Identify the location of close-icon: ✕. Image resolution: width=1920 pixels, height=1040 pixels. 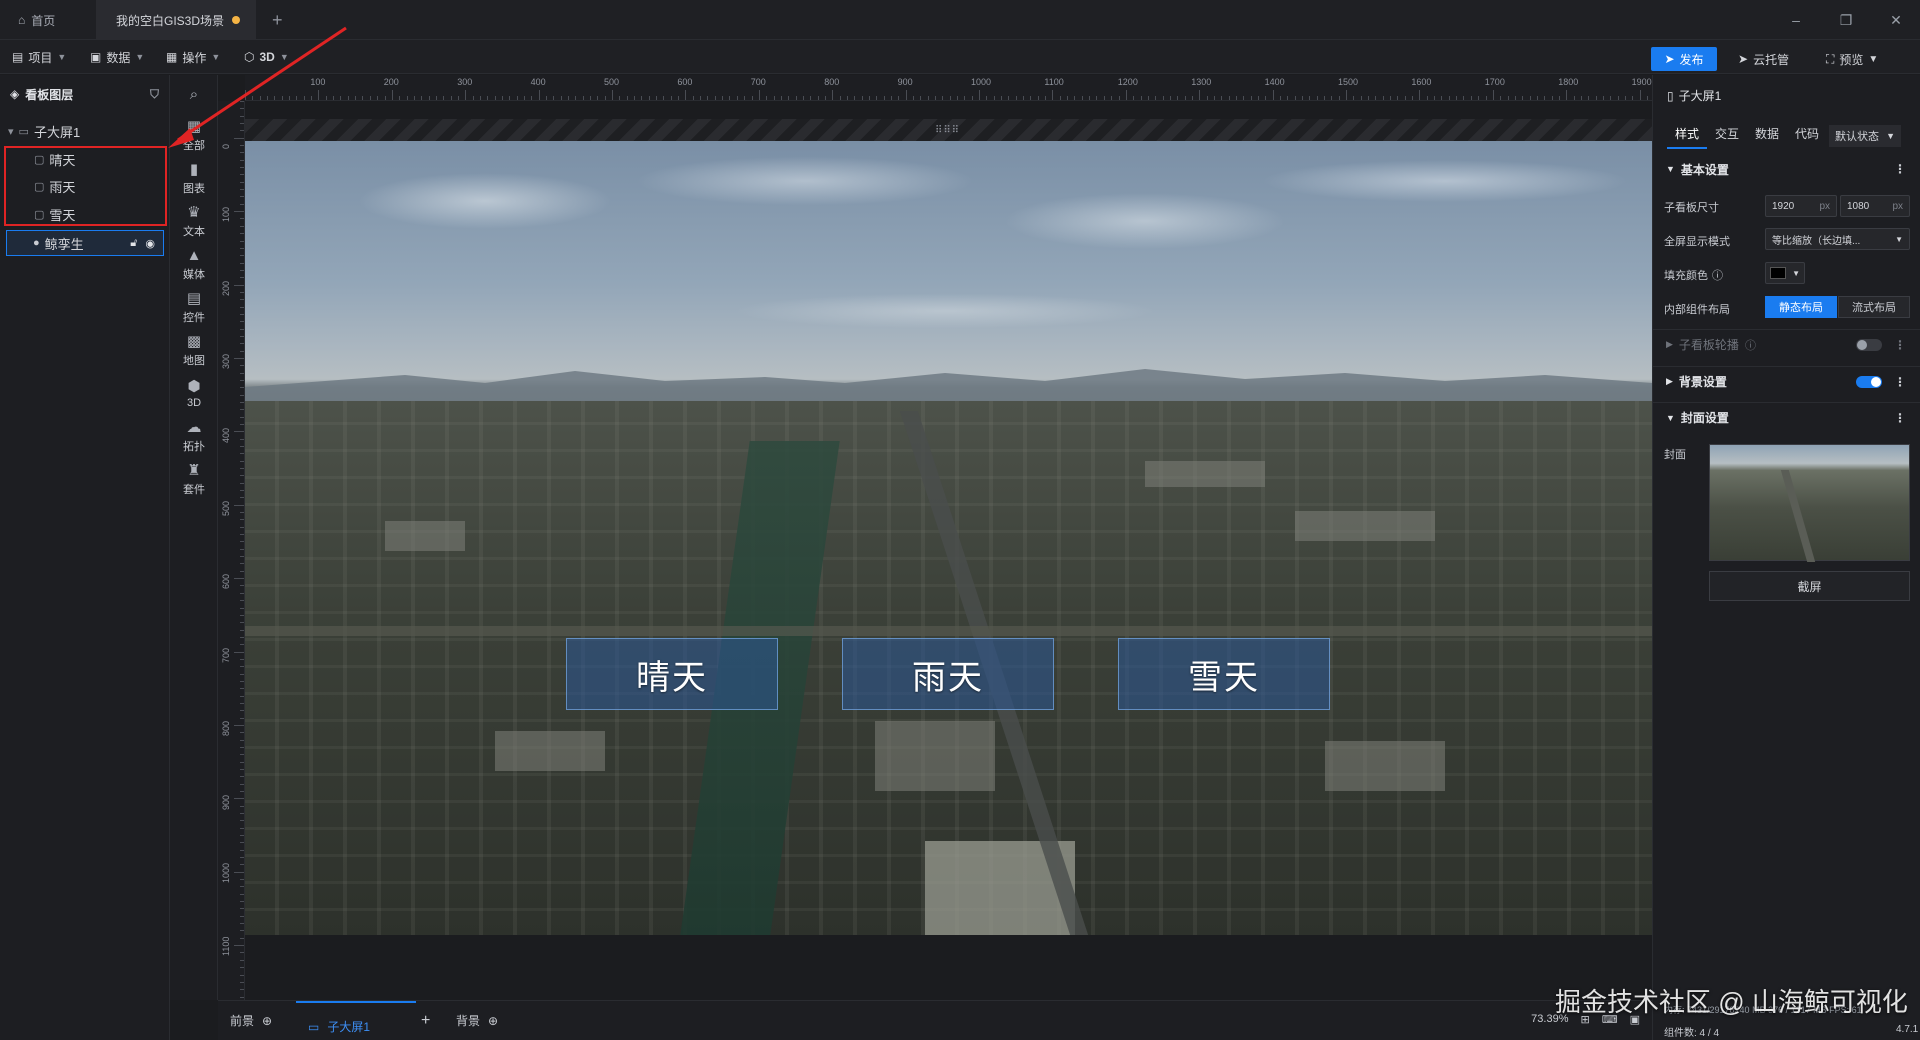
(1896, 20).